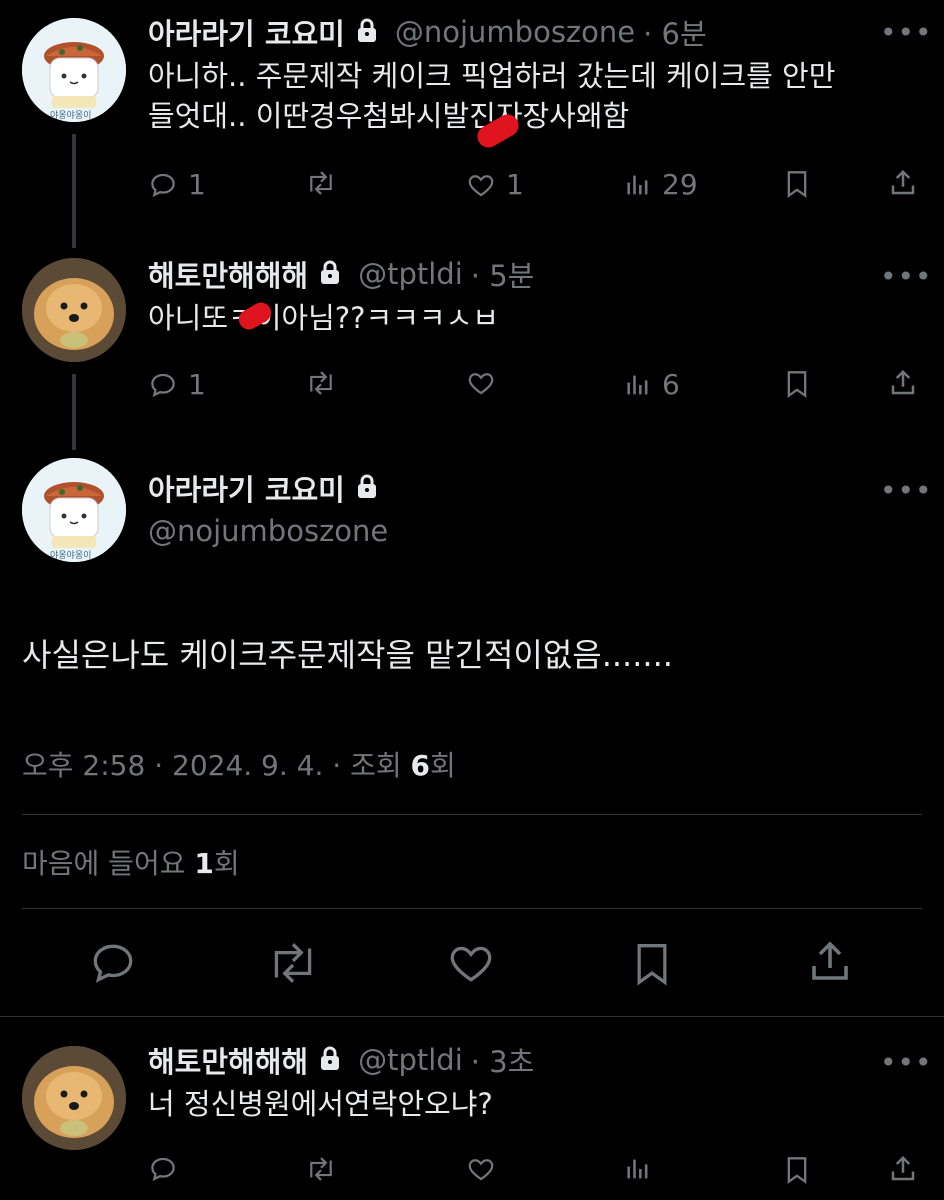 This screenshot has height=1200, width=944. I want to click on views-count: 29, so click(680, 184).